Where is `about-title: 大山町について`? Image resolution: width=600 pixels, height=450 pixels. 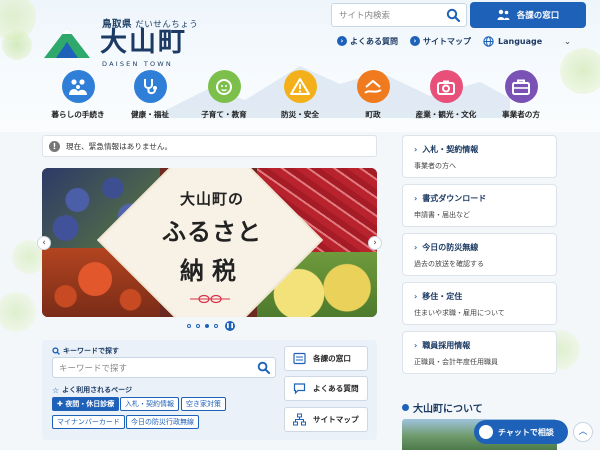
about-title: 大山町について is located at coordinates (448, 409).